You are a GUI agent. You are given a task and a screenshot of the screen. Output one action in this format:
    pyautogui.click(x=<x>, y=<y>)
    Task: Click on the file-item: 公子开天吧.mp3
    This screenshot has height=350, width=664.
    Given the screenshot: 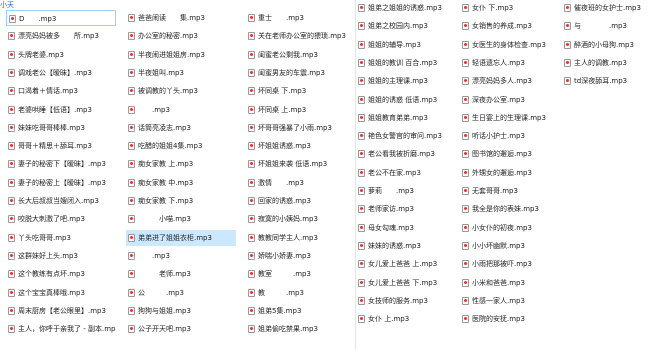 What is the action you would take?
    pyautogui.click(x=181, y=329)
    